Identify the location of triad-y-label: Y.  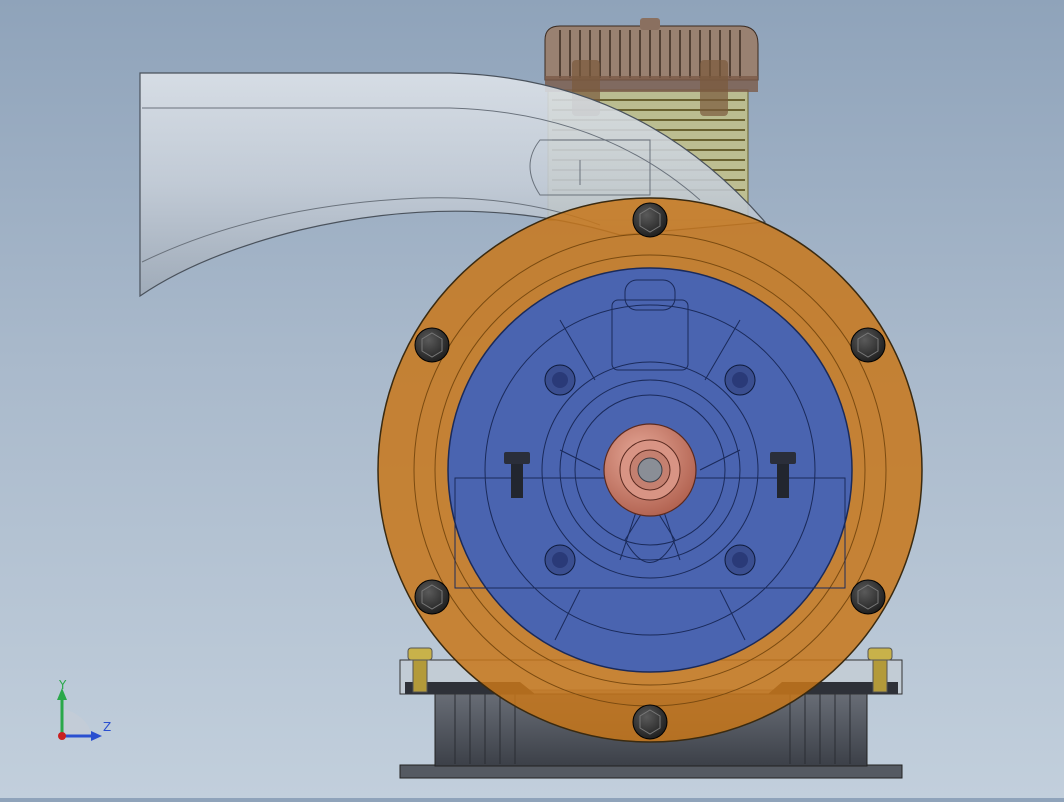
(63, 685).